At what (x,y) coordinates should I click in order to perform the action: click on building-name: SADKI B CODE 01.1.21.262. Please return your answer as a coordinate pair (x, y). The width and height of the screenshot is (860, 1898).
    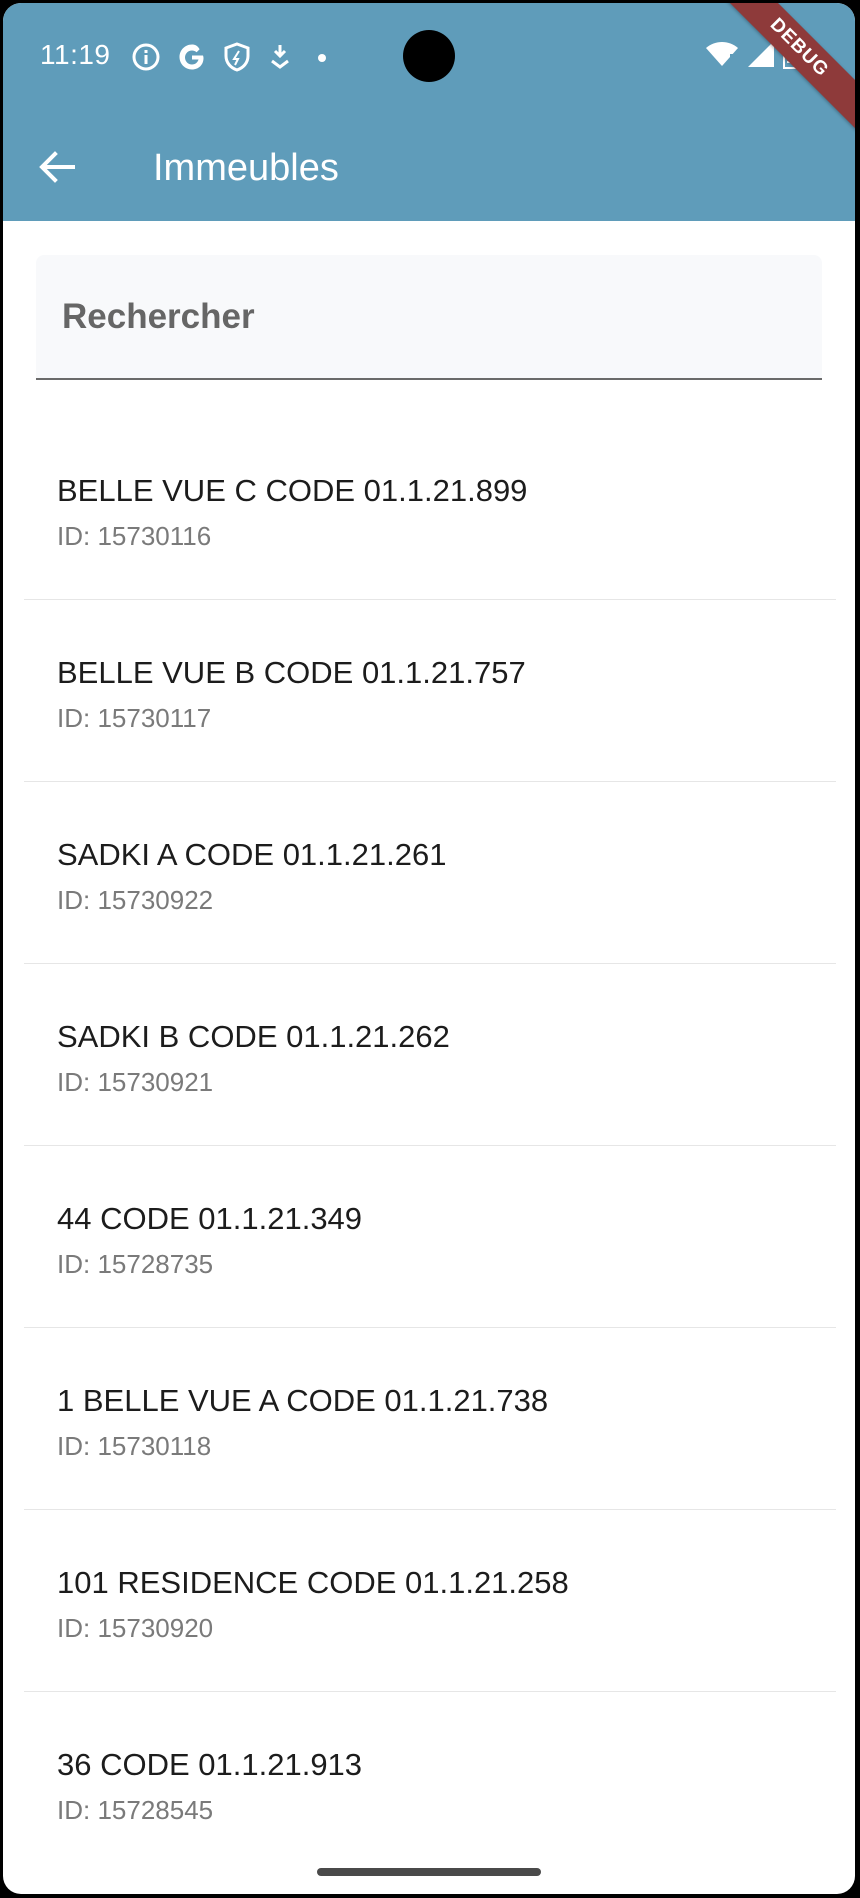
    Looking at the image, I should click on (253, 1036).